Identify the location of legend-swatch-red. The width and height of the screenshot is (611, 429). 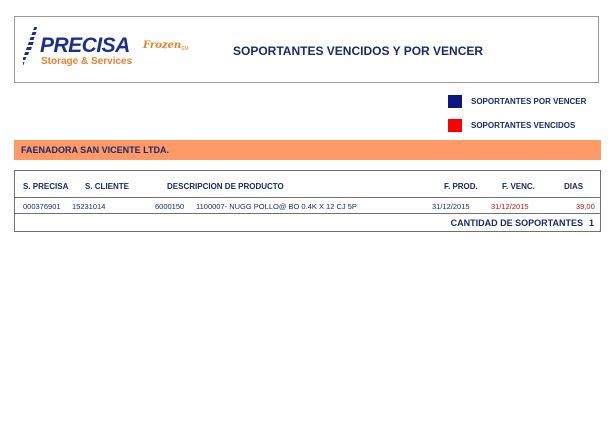
(455, 125).